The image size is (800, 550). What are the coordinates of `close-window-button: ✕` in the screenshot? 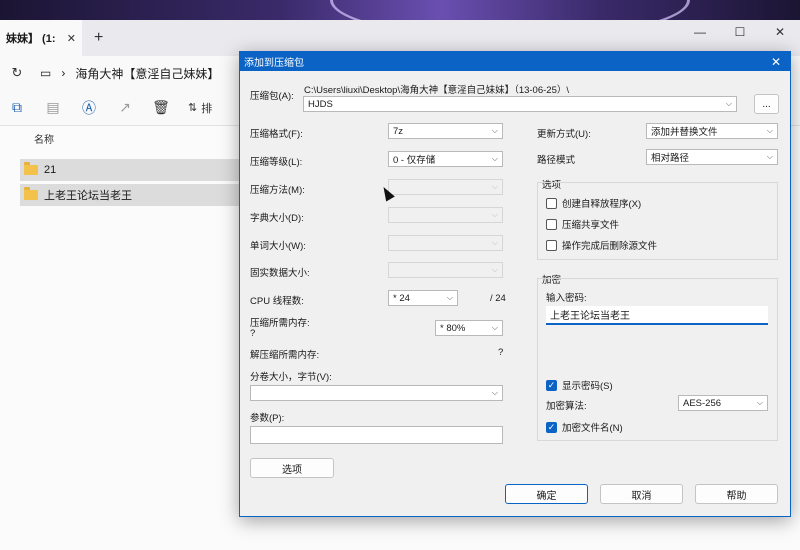 It's located at (780, 32).